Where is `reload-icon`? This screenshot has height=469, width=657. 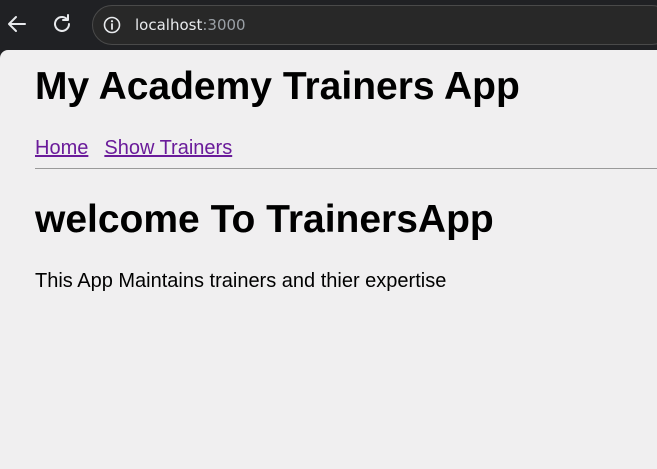
reload-icon is located at coordinates (62, 23).